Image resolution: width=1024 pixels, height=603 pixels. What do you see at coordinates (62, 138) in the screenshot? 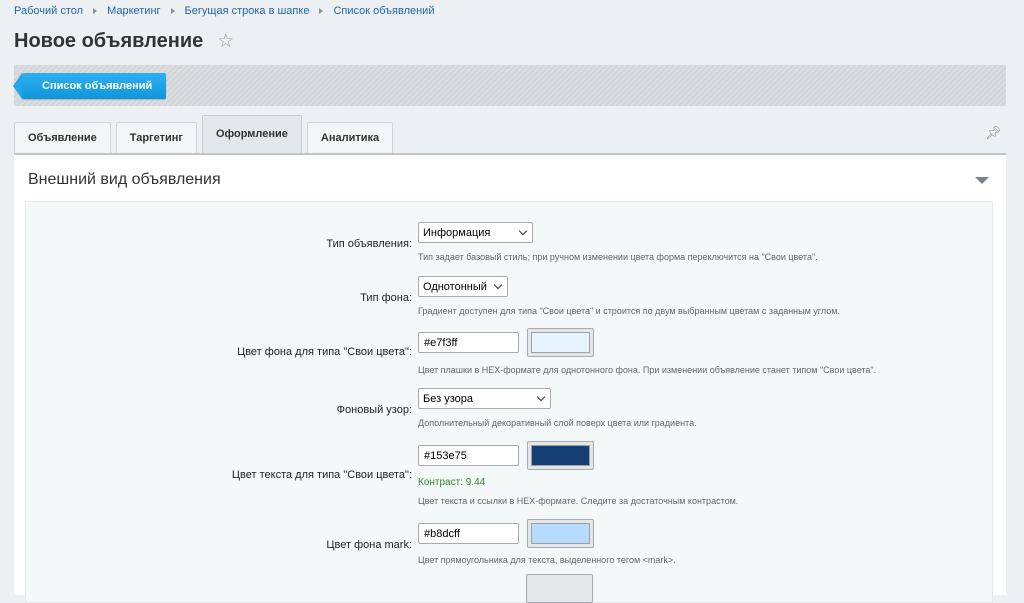
I see `tab-ad: Объявление` at bounding box center [62, 138].